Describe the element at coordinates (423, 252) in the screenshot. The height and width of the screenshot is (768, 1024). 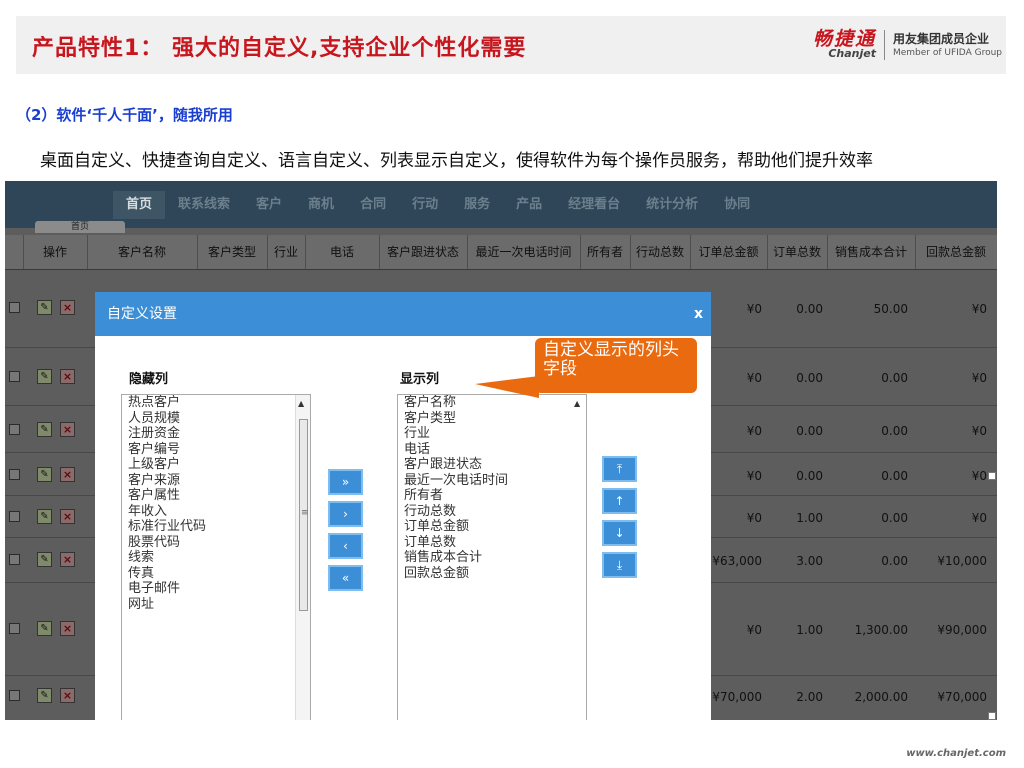
I see `column-header-follow-status: 客户跟进状态` at that location.